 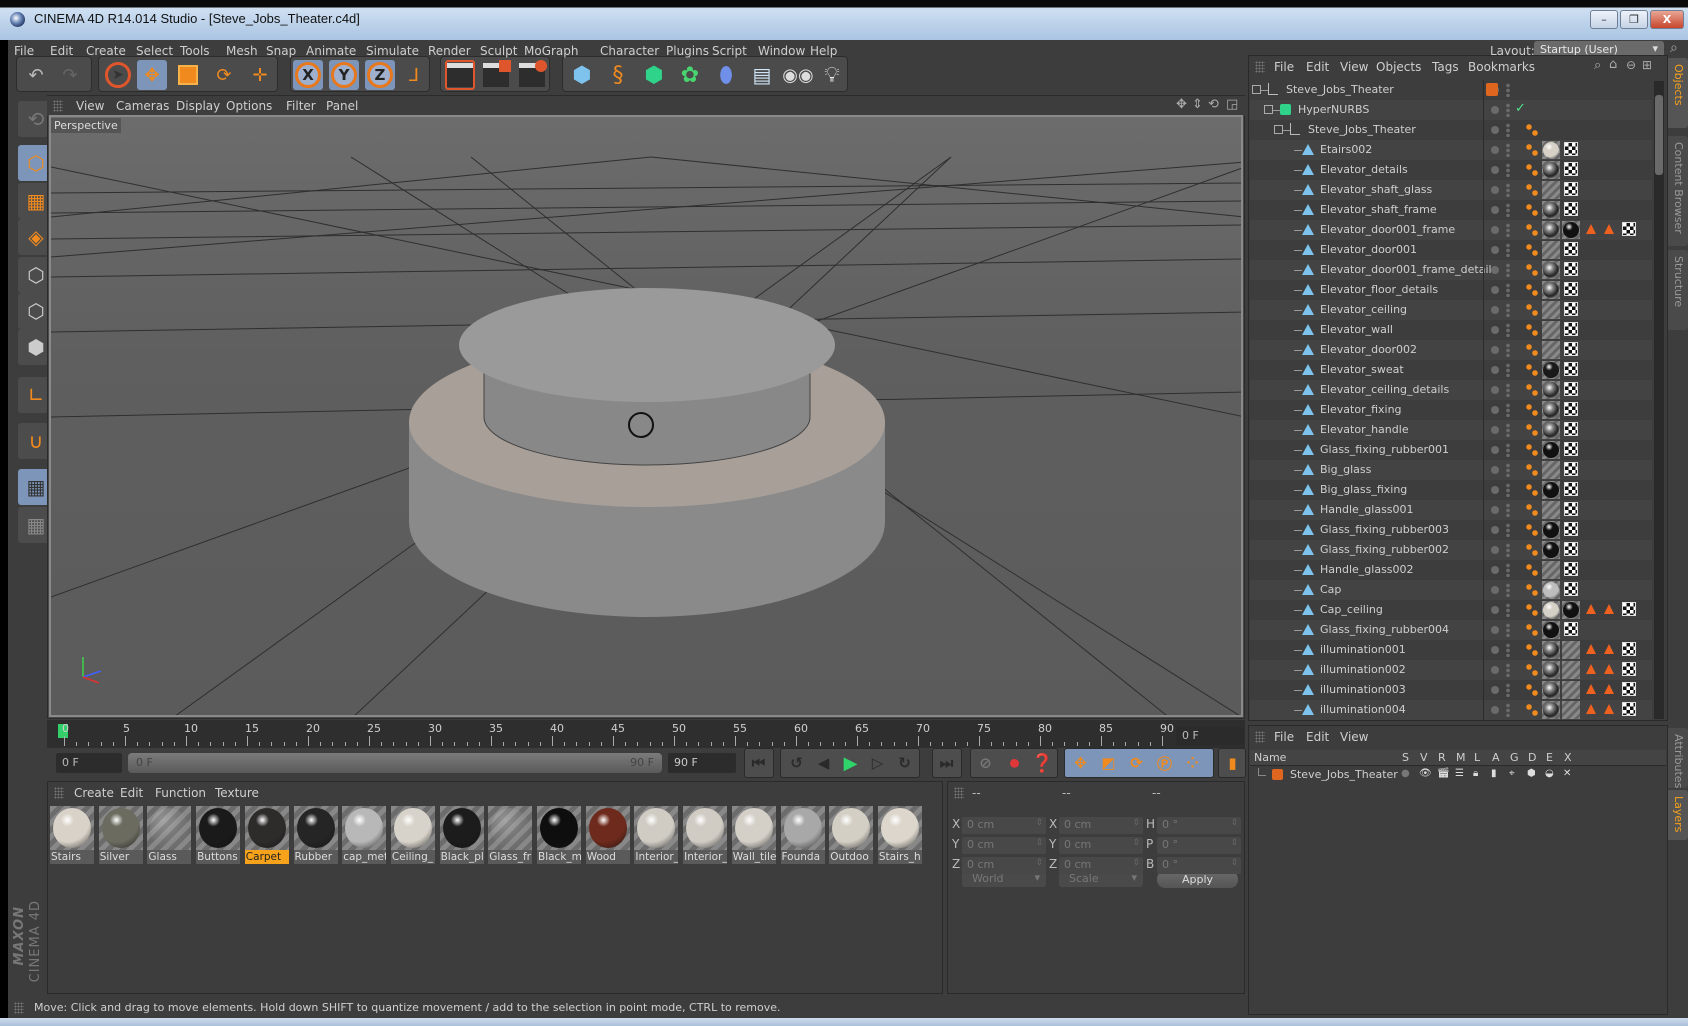 What do you see at coordinates (142, 106) in the screenshot?
I see `viewport-menu-cameras: Cameras` at bounding box center [142, 106].